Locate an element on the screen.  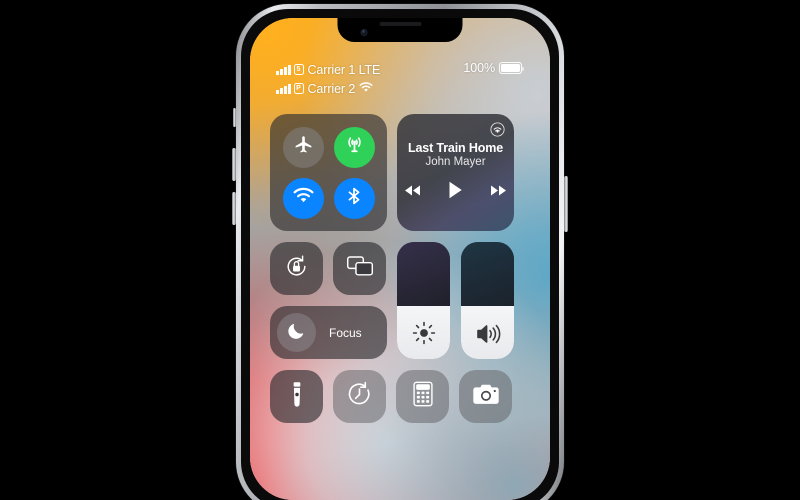
carrier-1-label: Carrier 1 LTE is located at coordinates (344, 69).